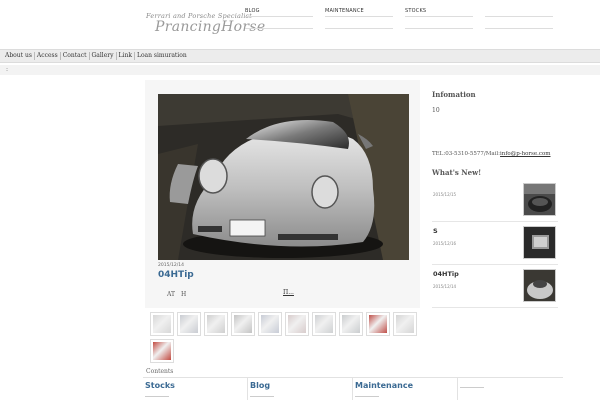  Describe the element at coordinates (75, 56) in the screenshot. I see `menu-item-contact: Contact` at that location.